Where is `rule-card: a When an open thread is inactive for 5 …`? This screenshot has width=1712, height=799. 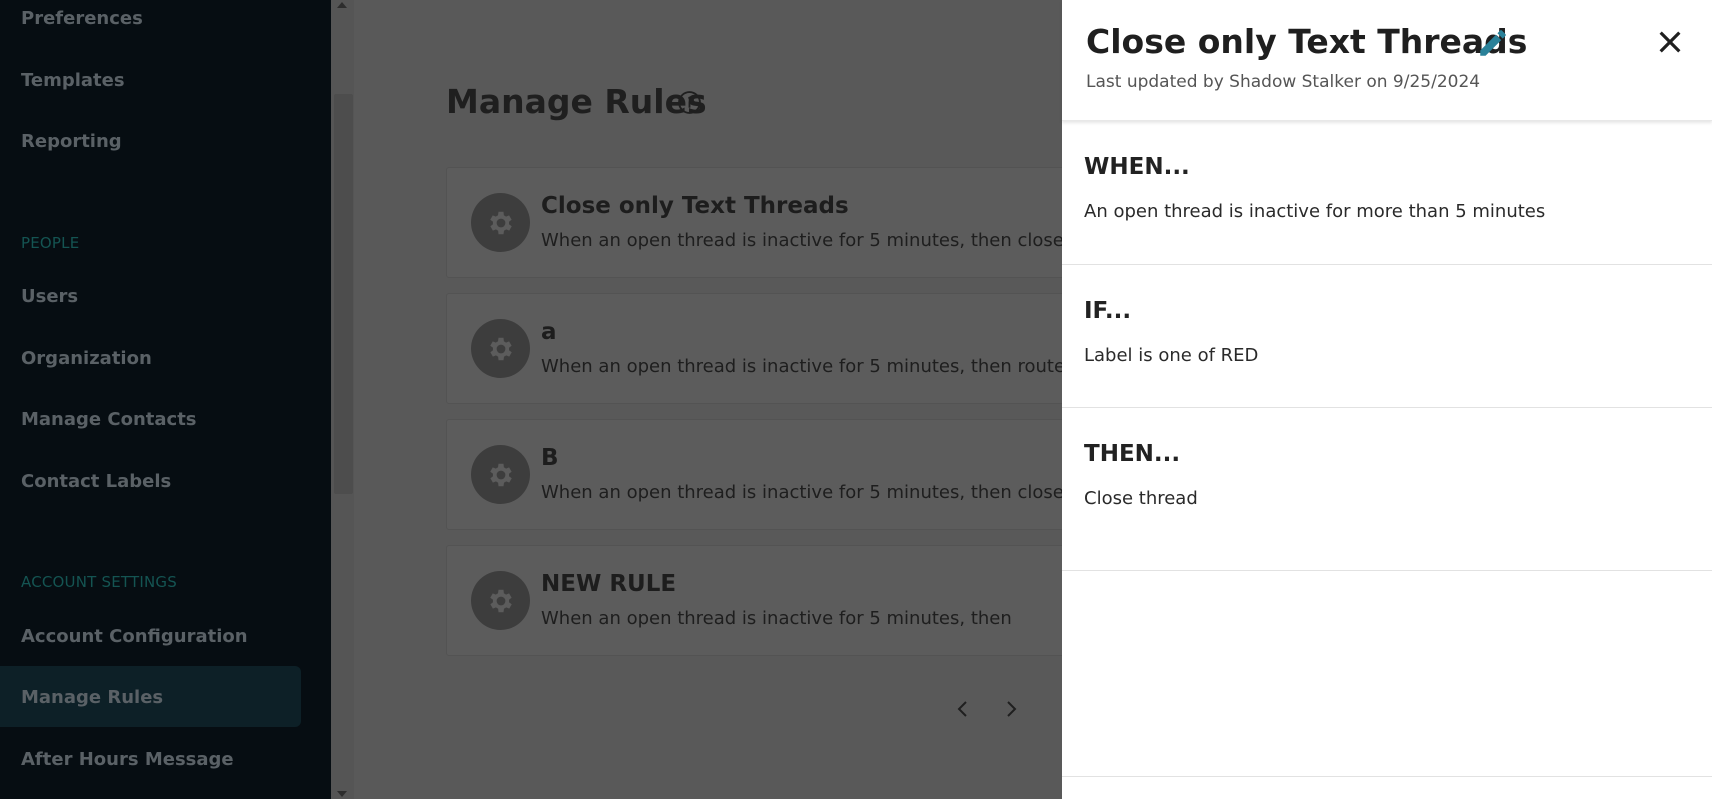
rule-card: a When an open thread is inactive for 5 … is located at coordinates (754, 348).